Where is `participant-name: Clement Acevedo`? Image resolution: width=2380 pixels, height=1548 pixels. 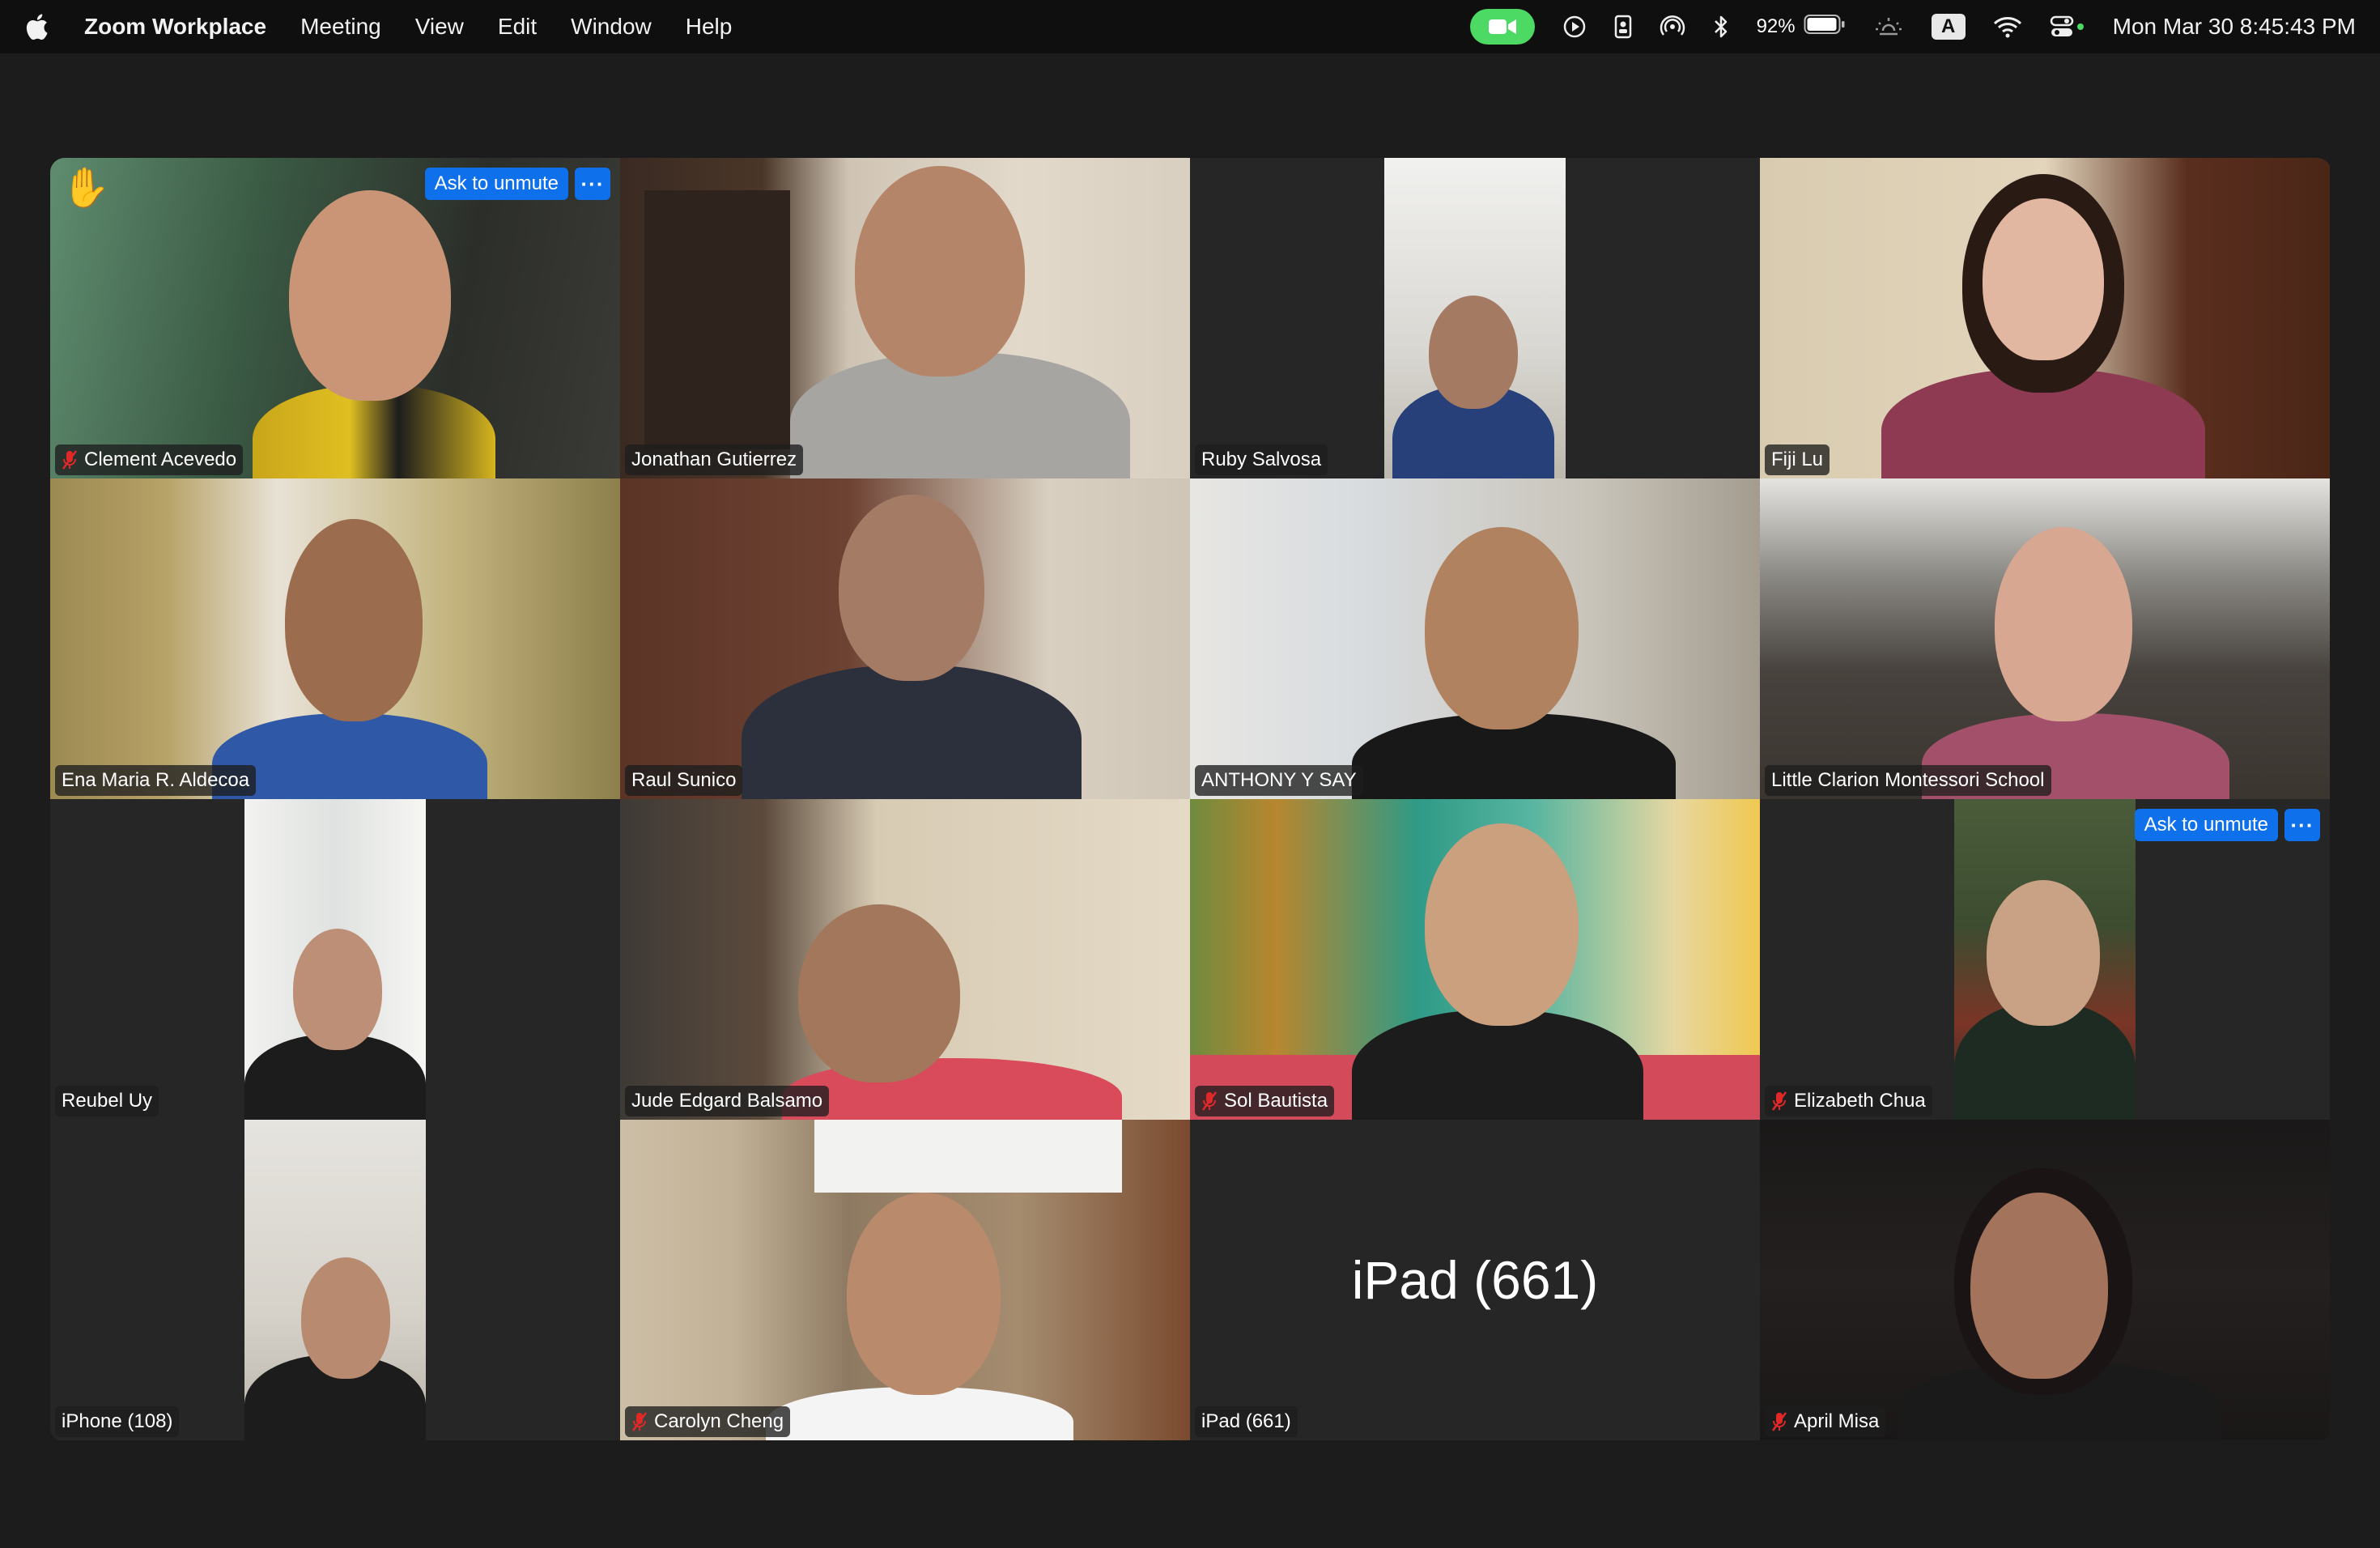
participant-name: Clement Acevedo is located at coordinates (161, 459).